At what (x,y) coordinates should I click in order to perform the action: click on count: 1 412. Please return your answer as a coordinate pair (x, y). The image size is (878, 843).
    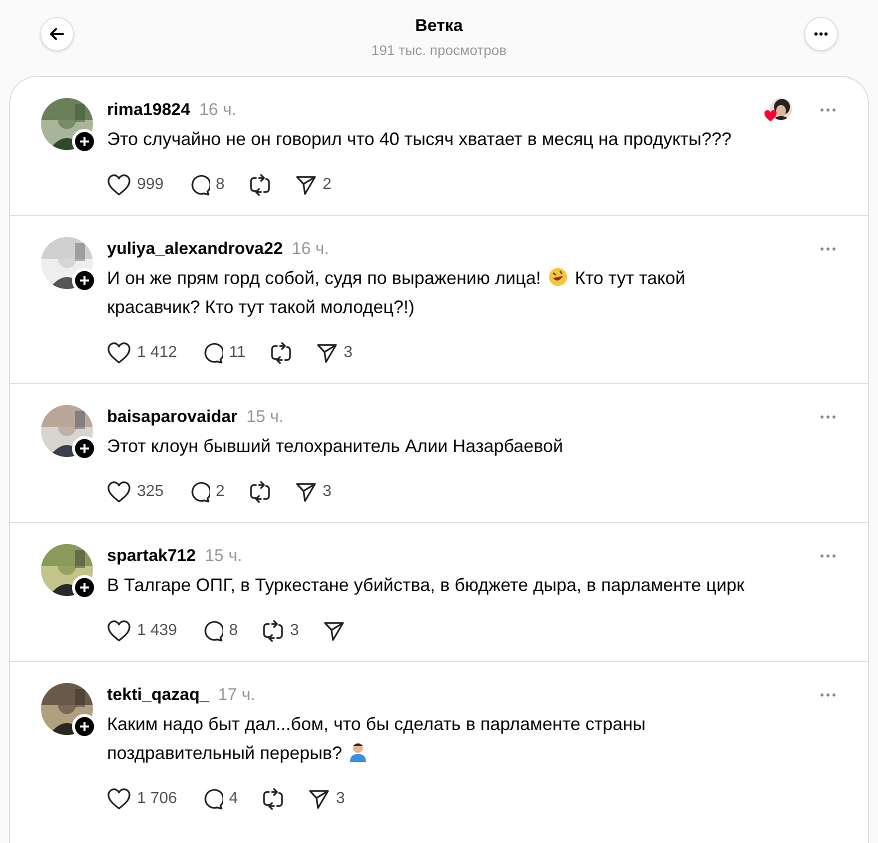
    Looking at the image, I should click on (157, 353).